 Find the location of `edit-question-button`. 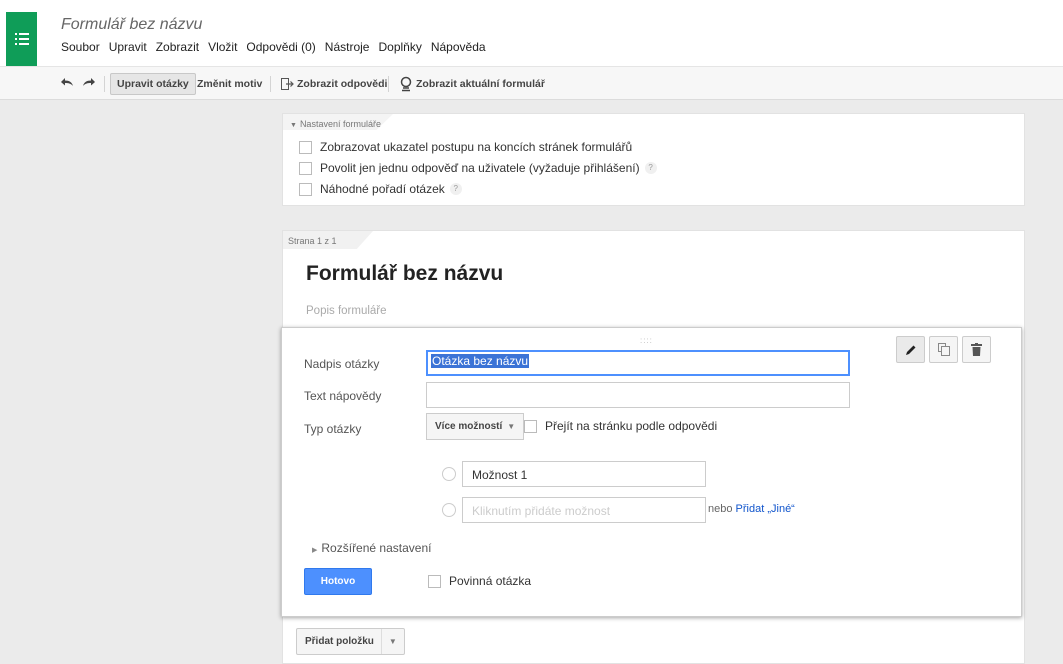

edit-question-button is located at coordinates (910, 349).